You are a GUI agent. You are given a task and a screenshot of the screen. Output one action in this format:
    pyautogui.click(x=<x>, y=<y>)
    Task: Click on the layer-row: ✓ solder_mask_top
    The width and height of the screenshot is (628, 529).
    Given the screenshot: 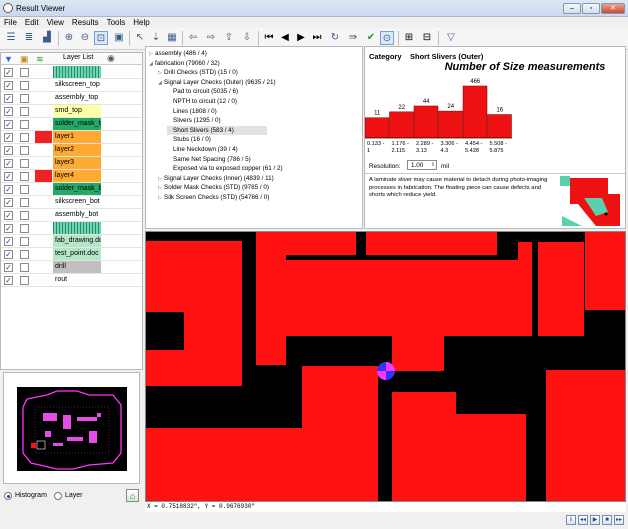 What is the action you would take?
    pyautogui.click(x=71, y=124)
    